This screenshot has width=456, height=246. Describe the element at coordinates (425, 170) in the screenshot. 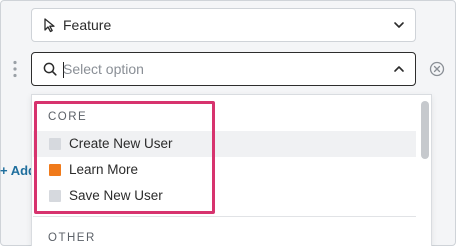

I see `dropdown-scrollbar` at that location.